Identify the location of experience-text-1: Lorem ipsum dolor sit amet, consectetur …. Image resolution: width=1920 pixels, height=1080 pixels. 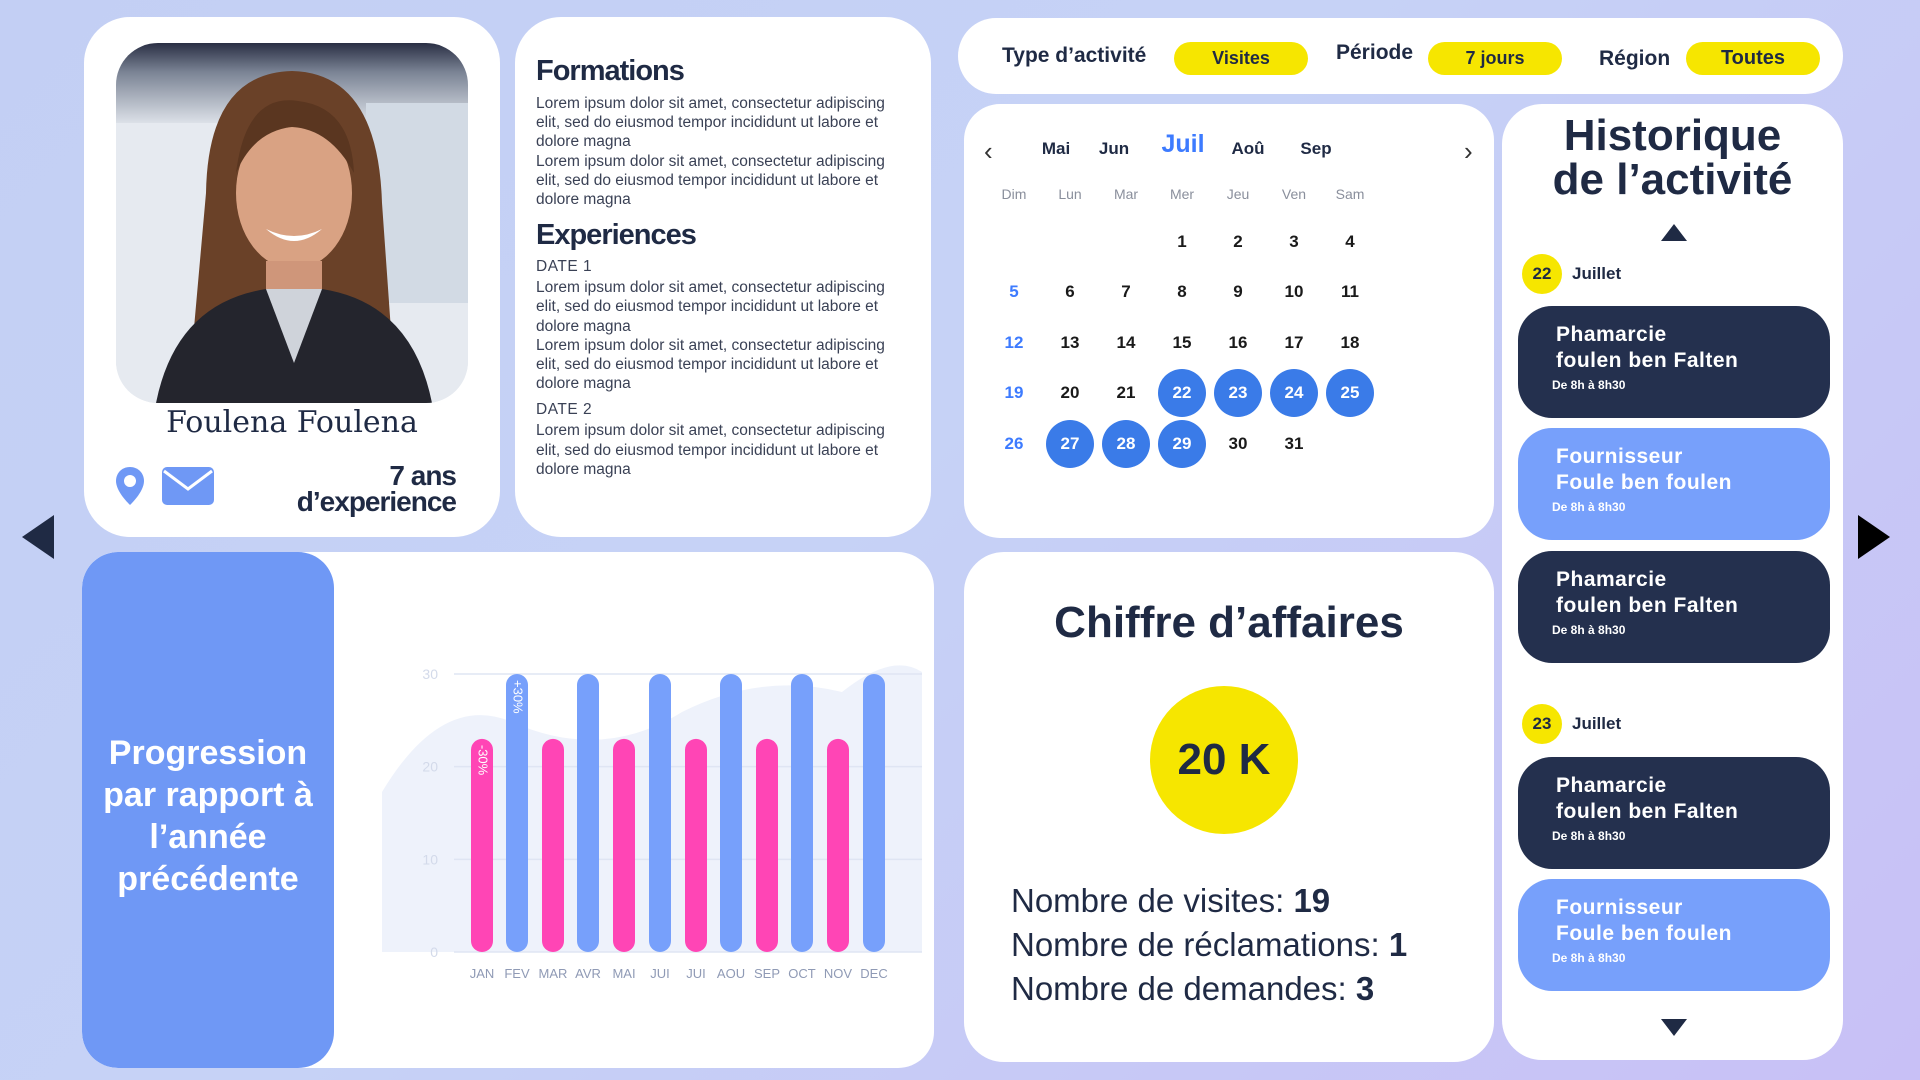
(710, 307).